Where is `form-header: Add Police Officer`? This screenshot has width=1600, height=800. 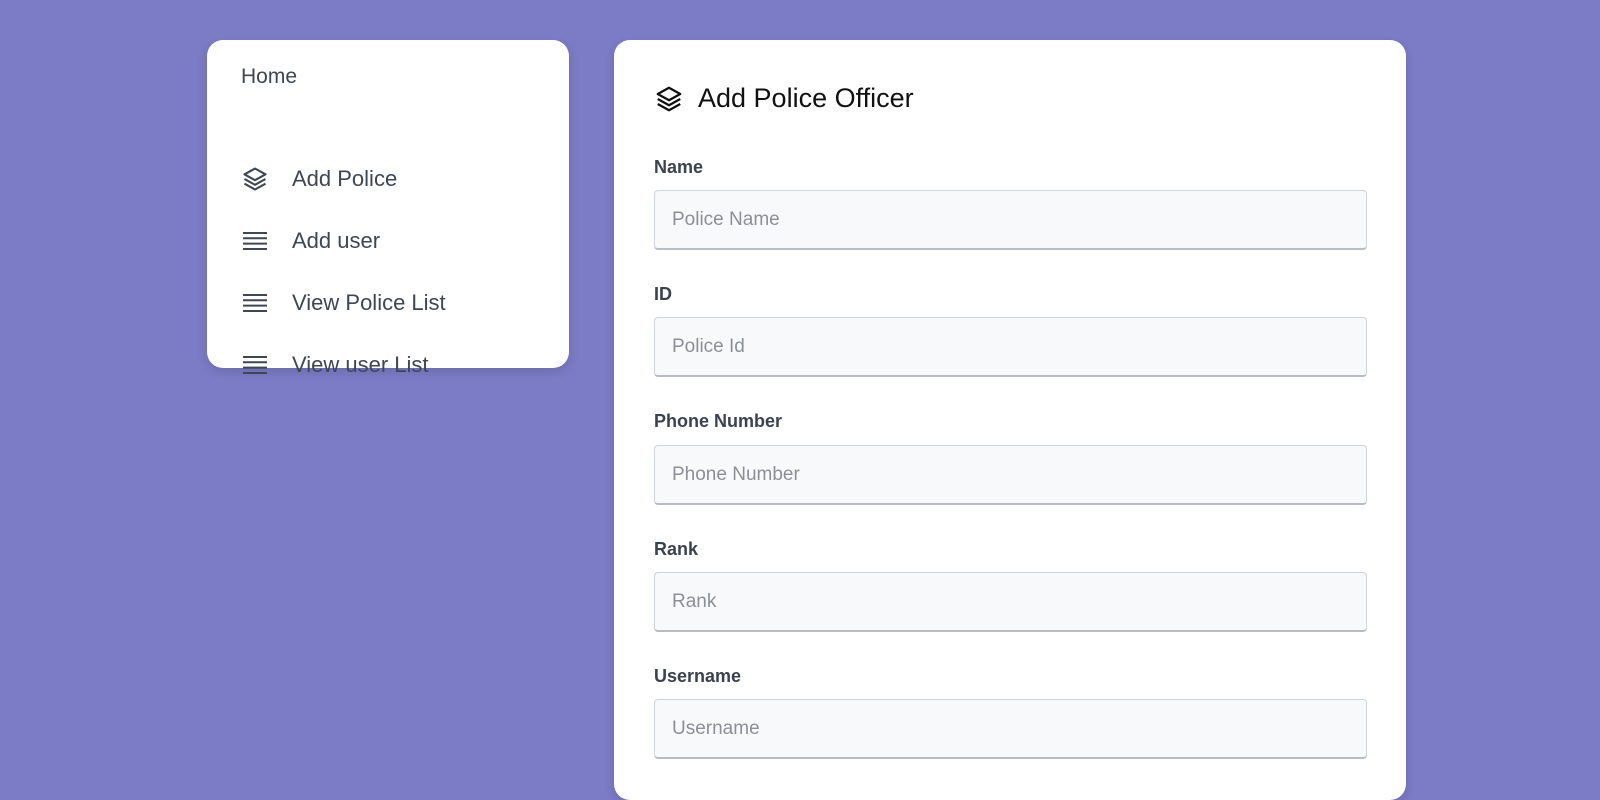
form-header: Add Police Officer is located at coordinates (784, 98).